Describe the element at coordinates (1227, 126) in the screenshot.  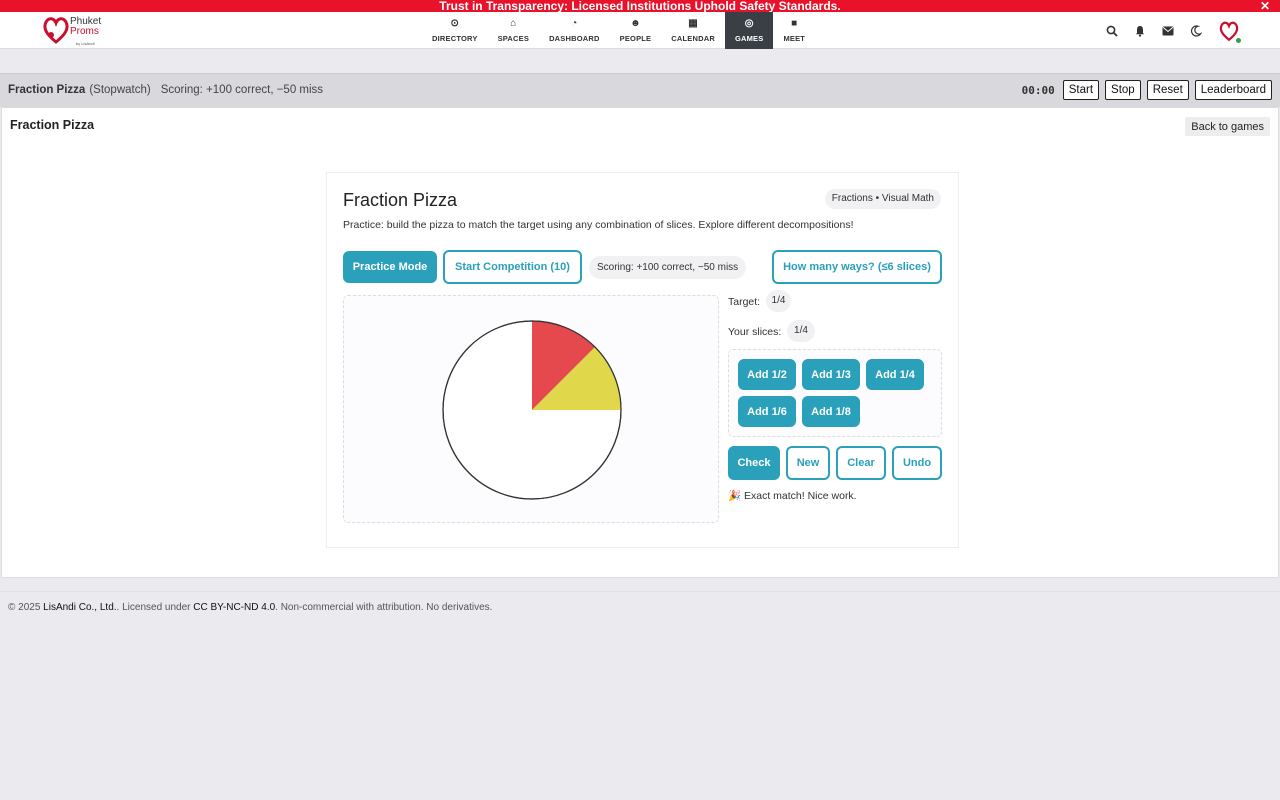
I see `back-to-games-button: Back to games` at that location.